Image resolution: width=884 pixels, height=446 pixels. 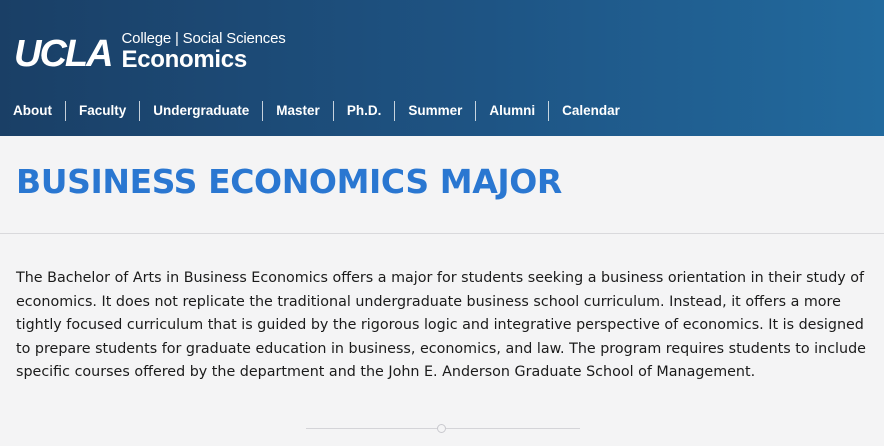 I want to click on nav-item-summer: Summer, so click(x=434, y=111).